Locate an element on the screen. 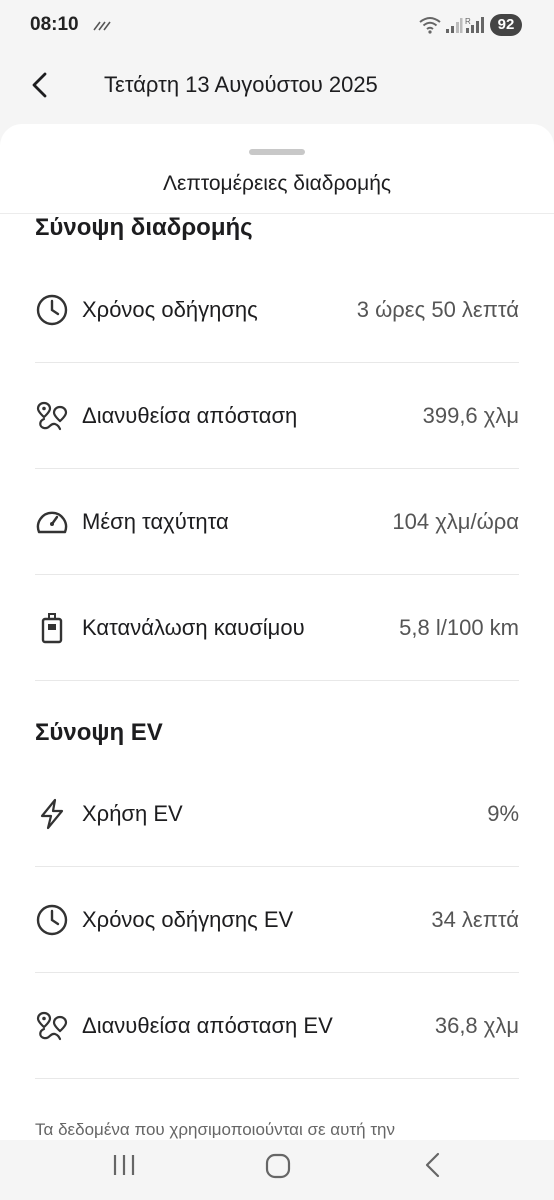  svg-text: R is located at coordinates (468, 21).